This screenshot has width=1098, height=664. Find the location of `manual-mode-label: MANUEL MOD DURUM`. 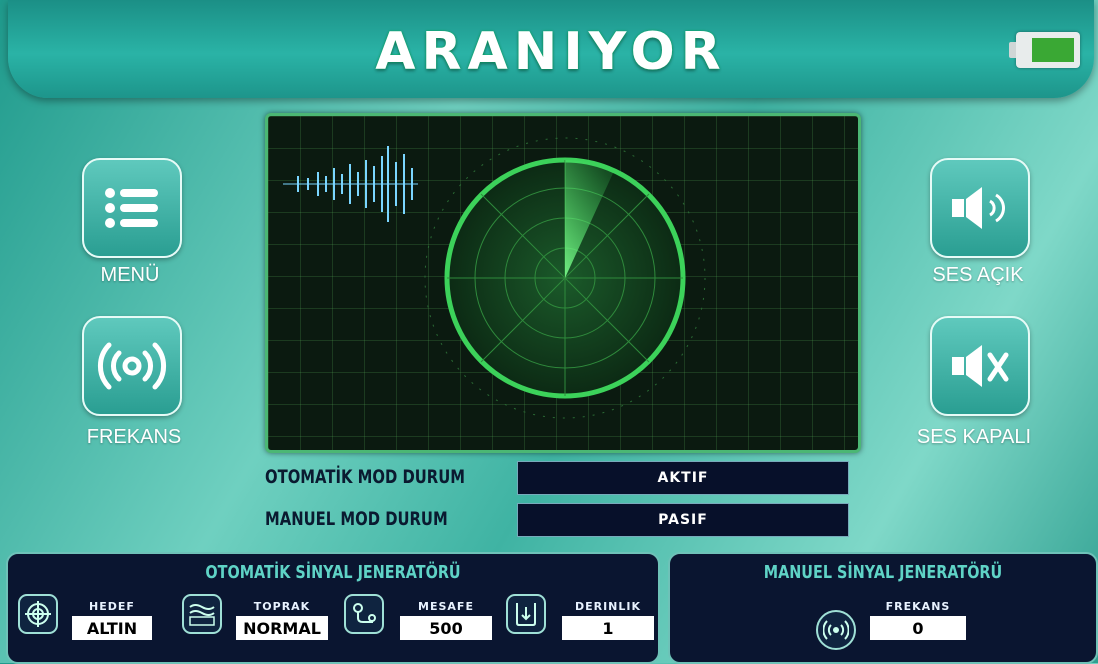

manual-mode-label: MANUEL MOD DURUM is located at coordinates (356, 519).